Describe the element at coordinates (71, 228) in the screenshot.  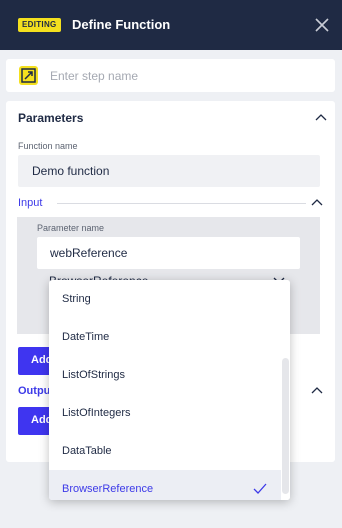
I see `parameter-name-label: Parameter name` at that location.